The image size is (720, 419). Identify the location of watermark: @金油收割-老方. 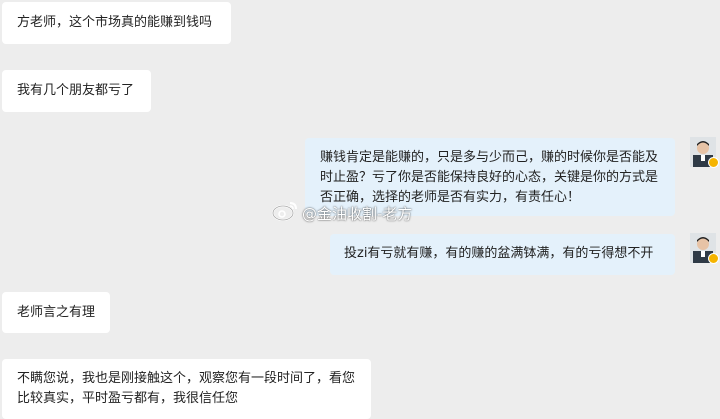
(342, 214).